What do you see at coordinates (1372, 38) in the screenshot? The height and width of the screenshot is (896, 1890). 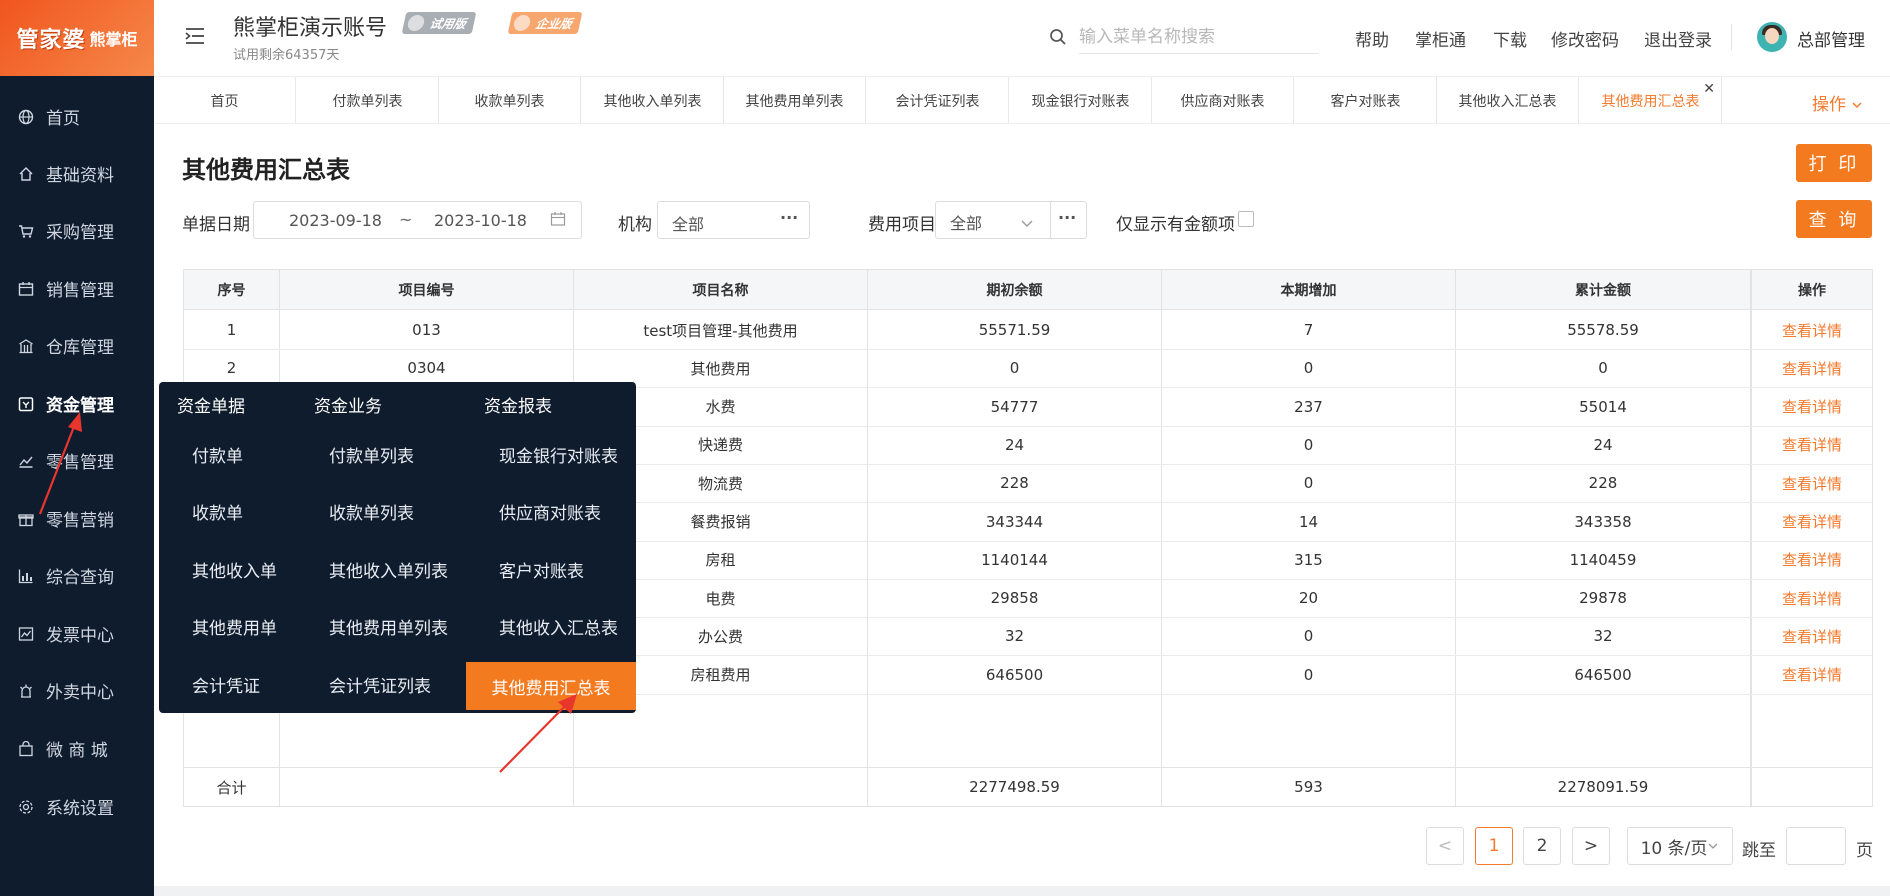 I see `help-link: 帮助` at bounding box center [1372, 38].